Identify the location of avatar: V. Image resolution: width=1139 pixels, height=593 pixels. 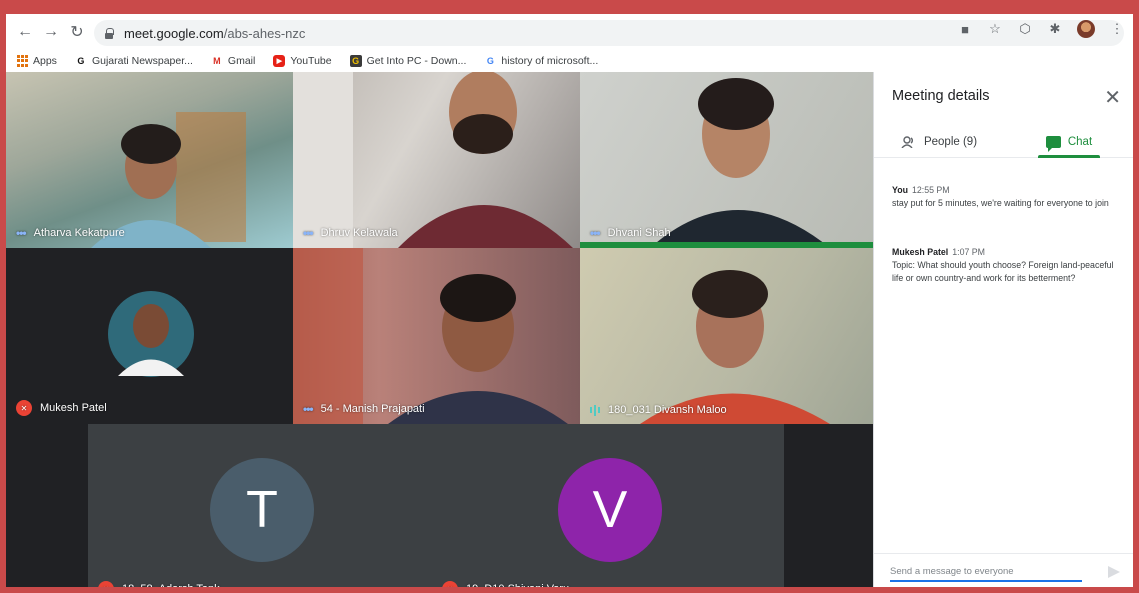
(610, 510).